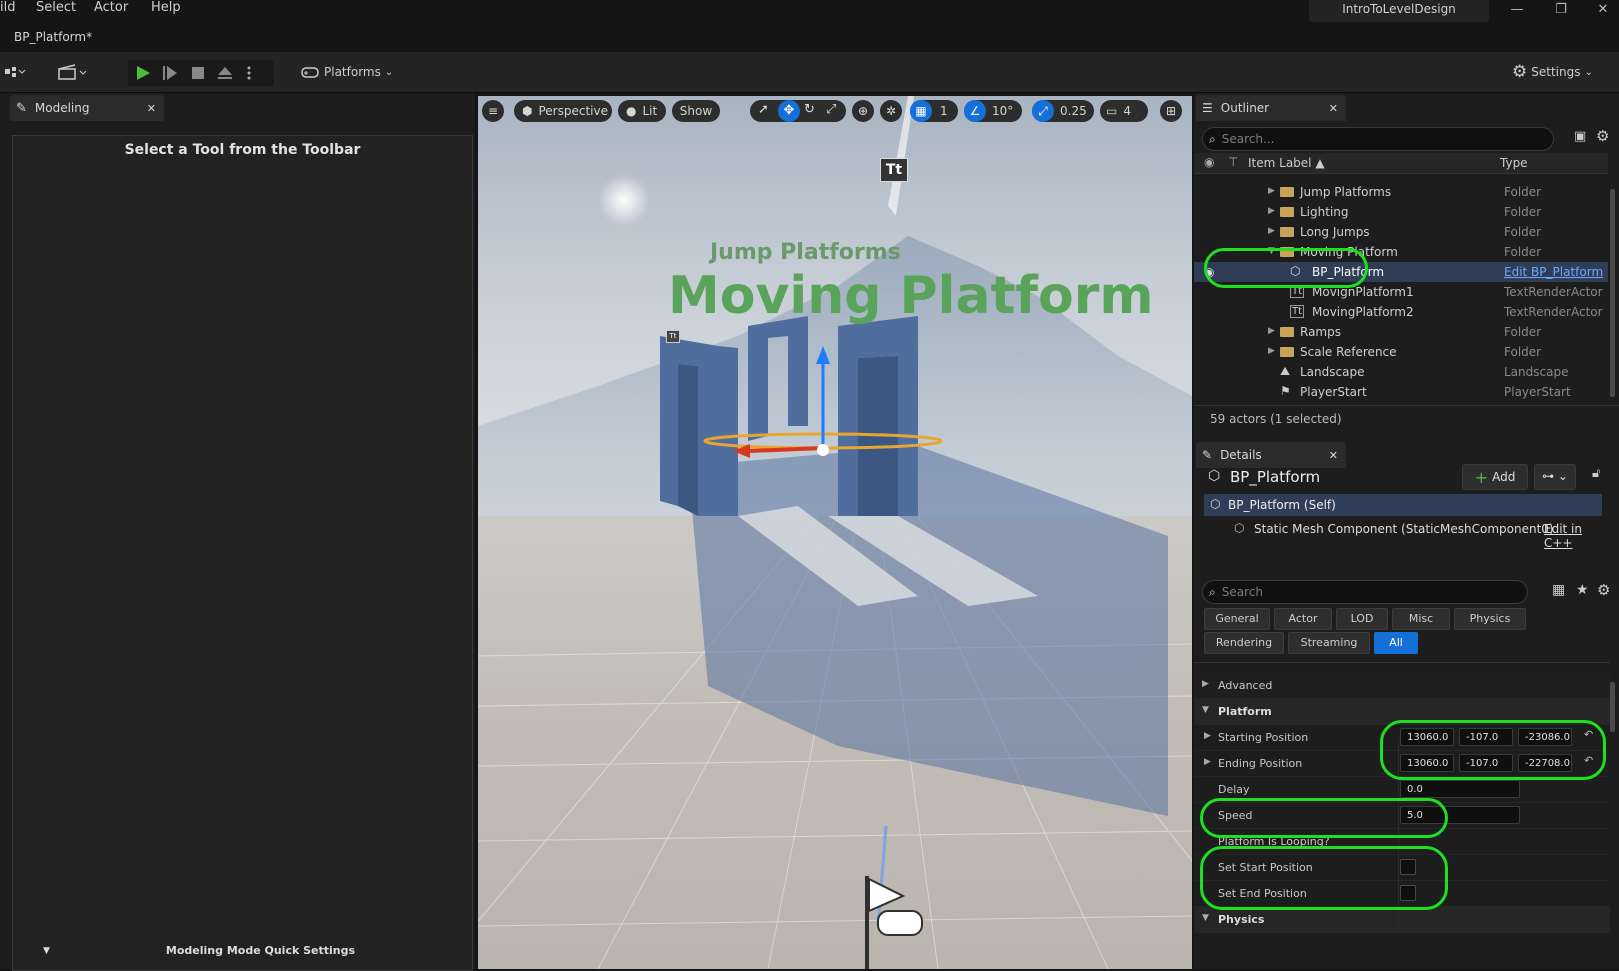 This screenshot has width=1619, height=971. What do you see at coordinates (1401, 332) in the screenshot?
I see `list-item: ▶ Ramps Folder` at bounding box center [1401, 332].